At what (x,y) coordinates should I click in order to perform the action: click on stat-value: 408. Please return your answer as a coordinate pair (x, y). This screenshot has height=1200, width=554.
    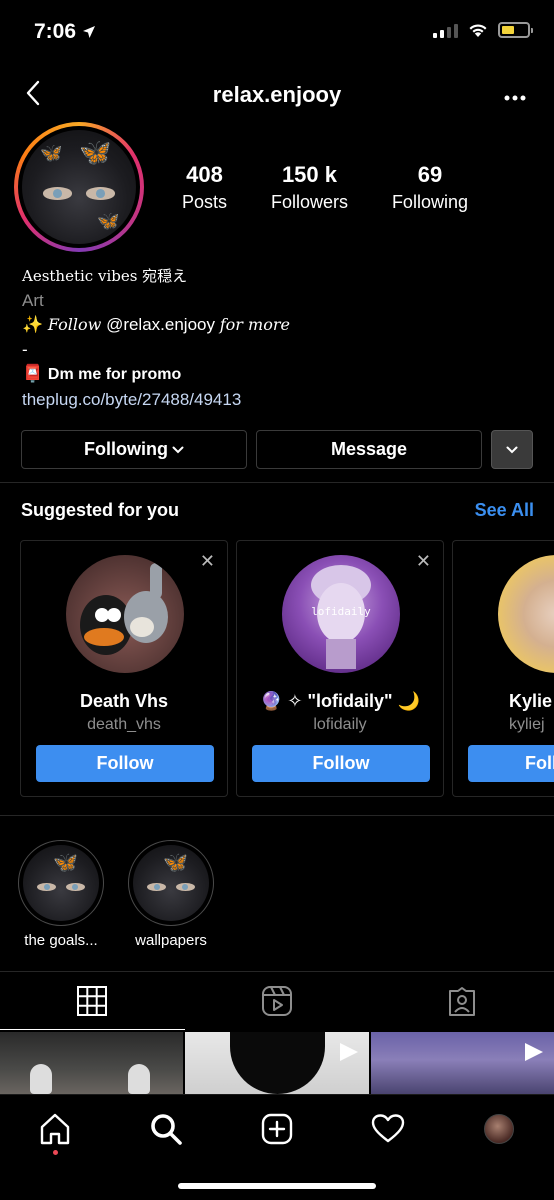
    Looking at the image, I should click on (204, 174).